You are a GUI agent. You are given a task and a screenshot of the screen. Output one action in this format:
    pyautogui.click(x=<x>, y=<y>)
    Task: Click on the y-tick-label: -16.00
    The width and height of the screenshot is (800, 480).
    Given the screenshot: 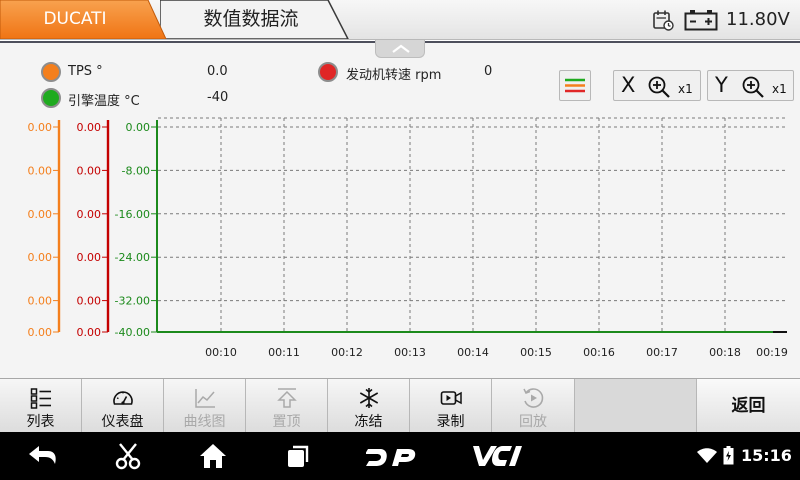 What is the action you would take?
    pyautogui.click(x=132, y=214)
    